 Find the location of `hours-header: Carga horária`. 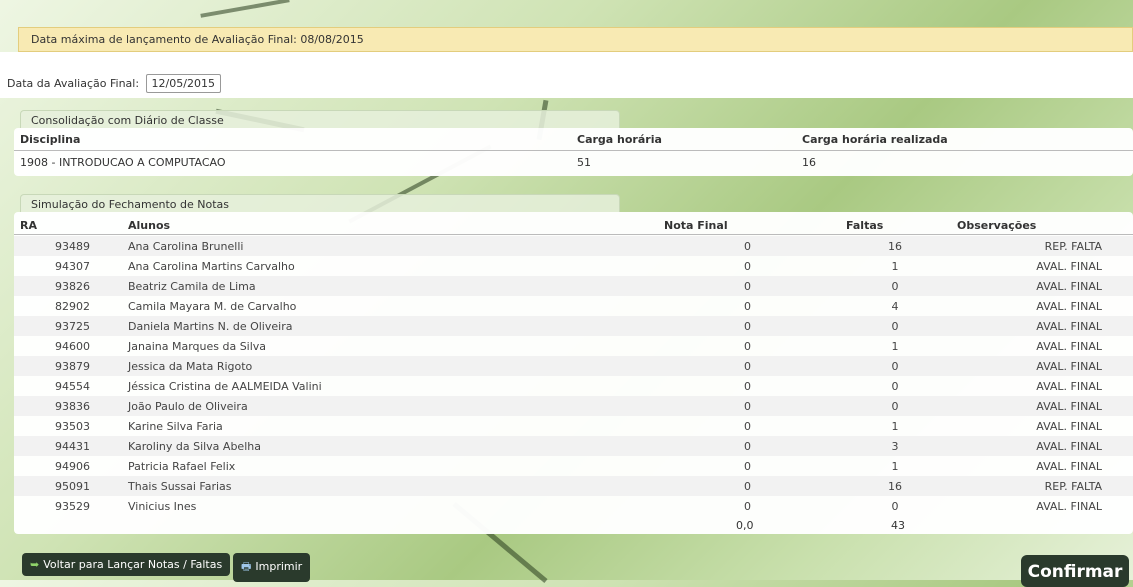

hours-header: Carga horária is located at coordinates (619, 139).